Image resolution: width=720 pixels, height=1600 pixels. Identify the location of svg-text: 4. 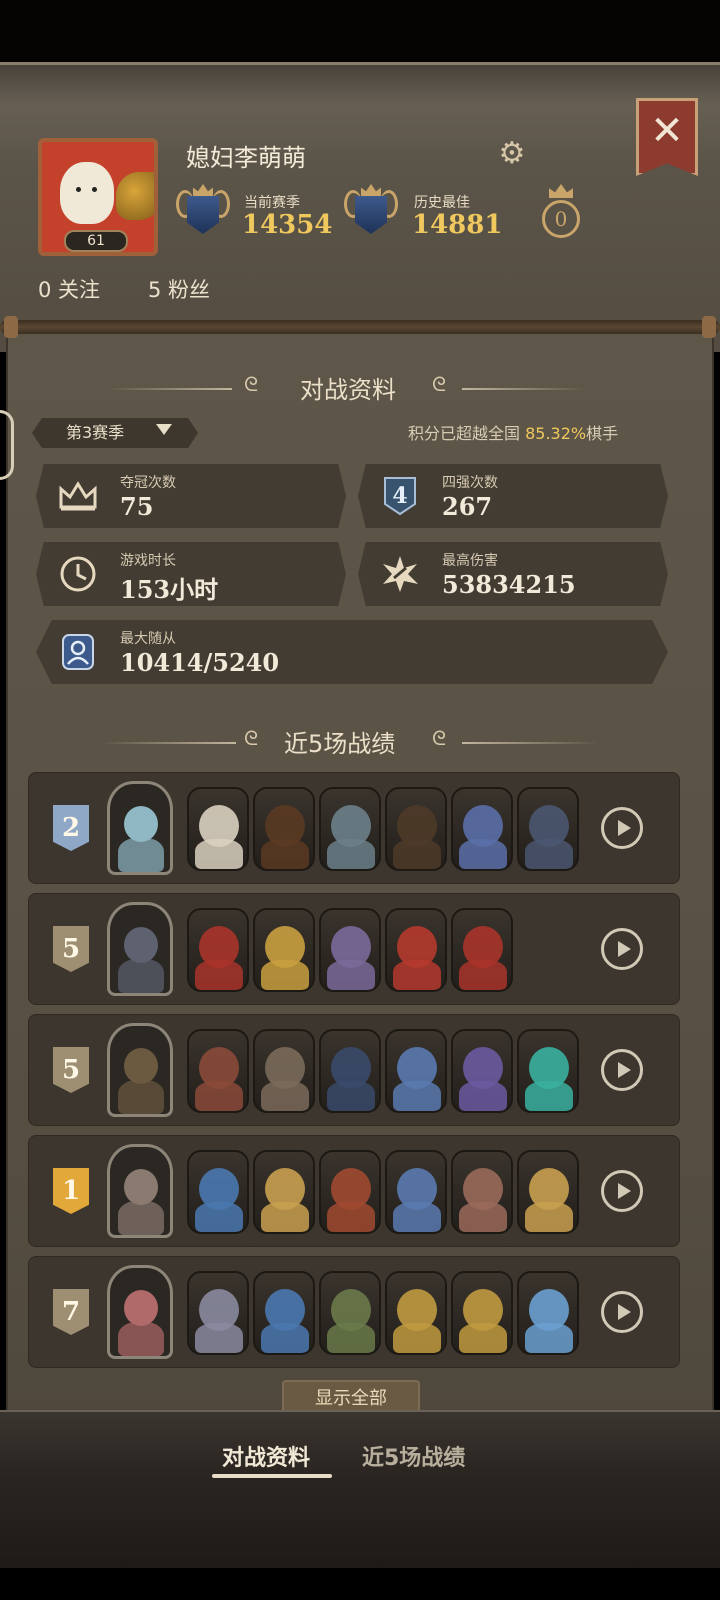
(399, 496).